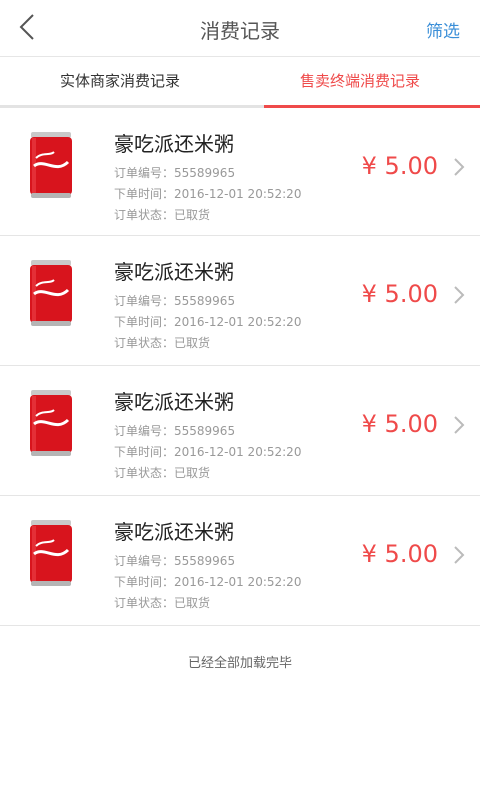 This screenshot has height=800, width=480. I want to click on tab-bar: 实体商家消费记录 售卖终端消费记录, so click(240, 82).